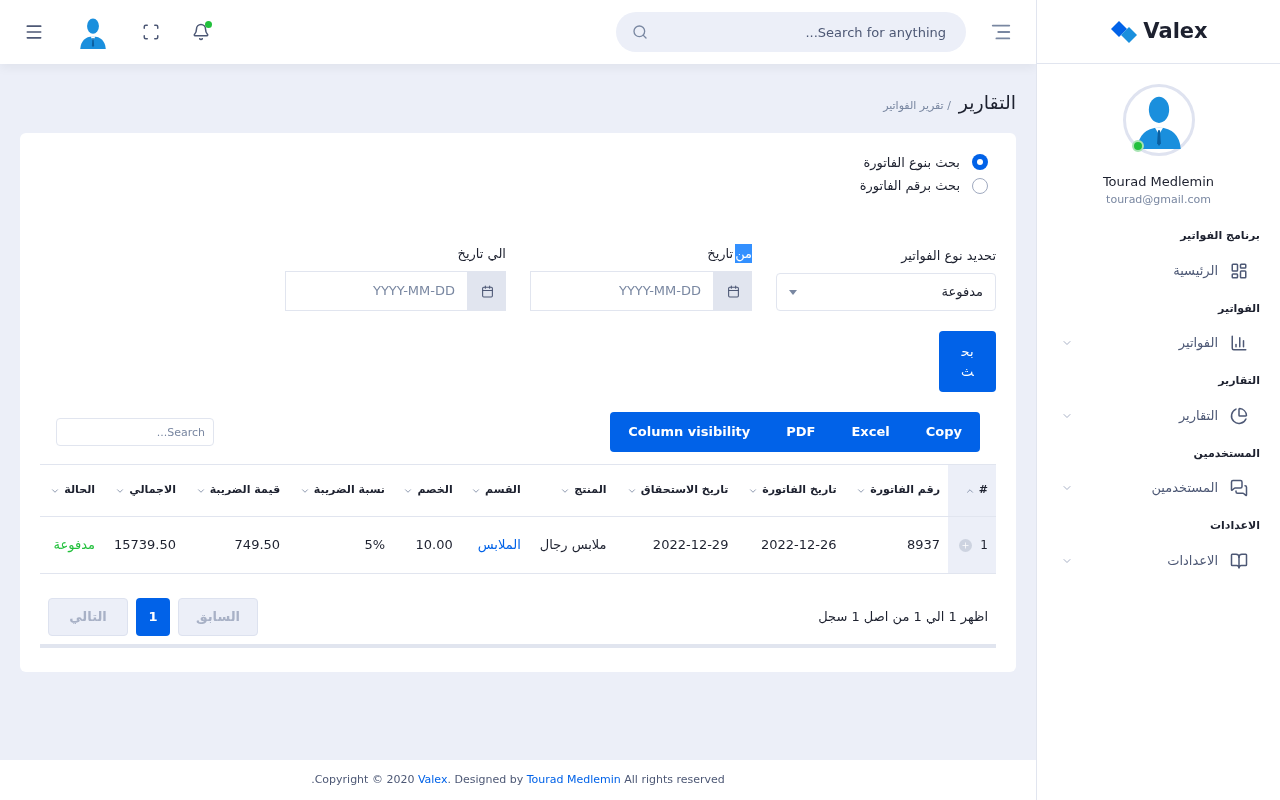  What do you see at coordinates (72, 490) in the screenshot?
I see `column-header: الحالة` at bounding box center [72, 490].